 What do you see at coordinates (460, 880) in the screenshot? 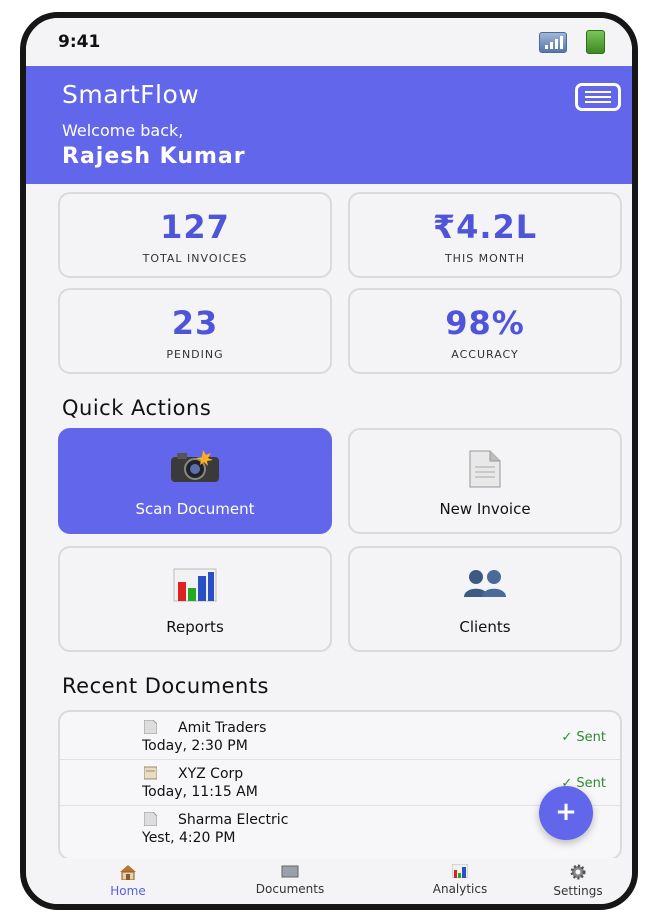
I see `tab-analytics: Analytics` at bounding box center [460, 880].